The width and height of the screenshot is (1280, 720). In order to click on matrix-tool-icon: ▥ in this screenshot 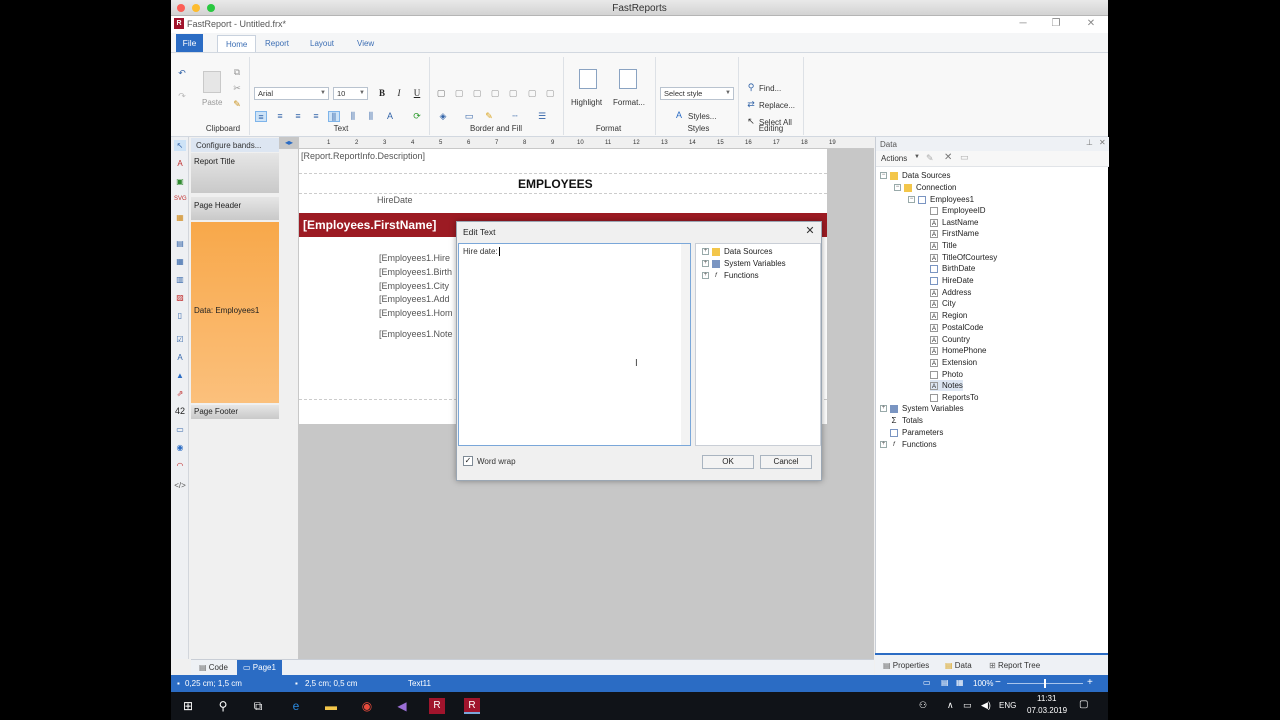, I will do `click(180, 279)`.